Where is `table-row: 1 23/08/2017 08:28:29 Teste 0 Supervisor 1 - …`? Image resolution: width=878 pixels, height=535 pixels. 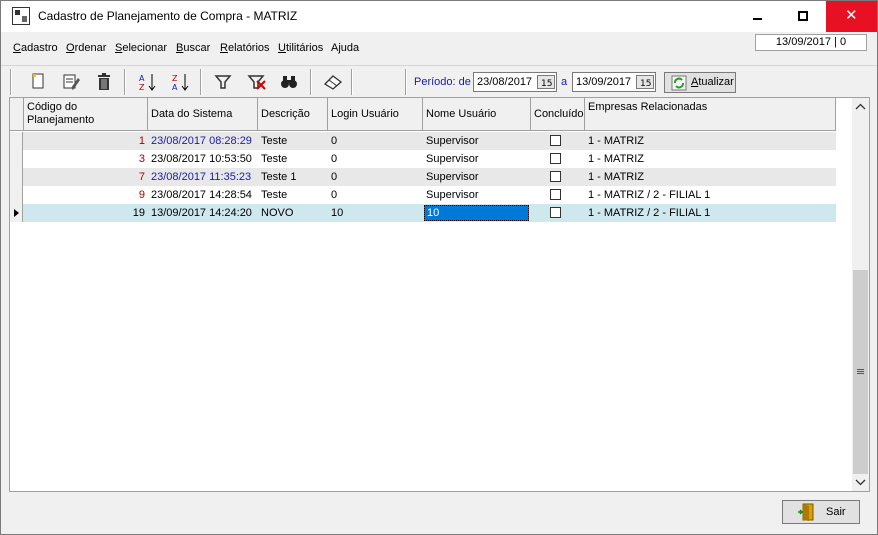
table-row: 1 23/08/2017 08:28:29 Teste 0 Supervisor 1 - … is located at coordinates (423, 141).